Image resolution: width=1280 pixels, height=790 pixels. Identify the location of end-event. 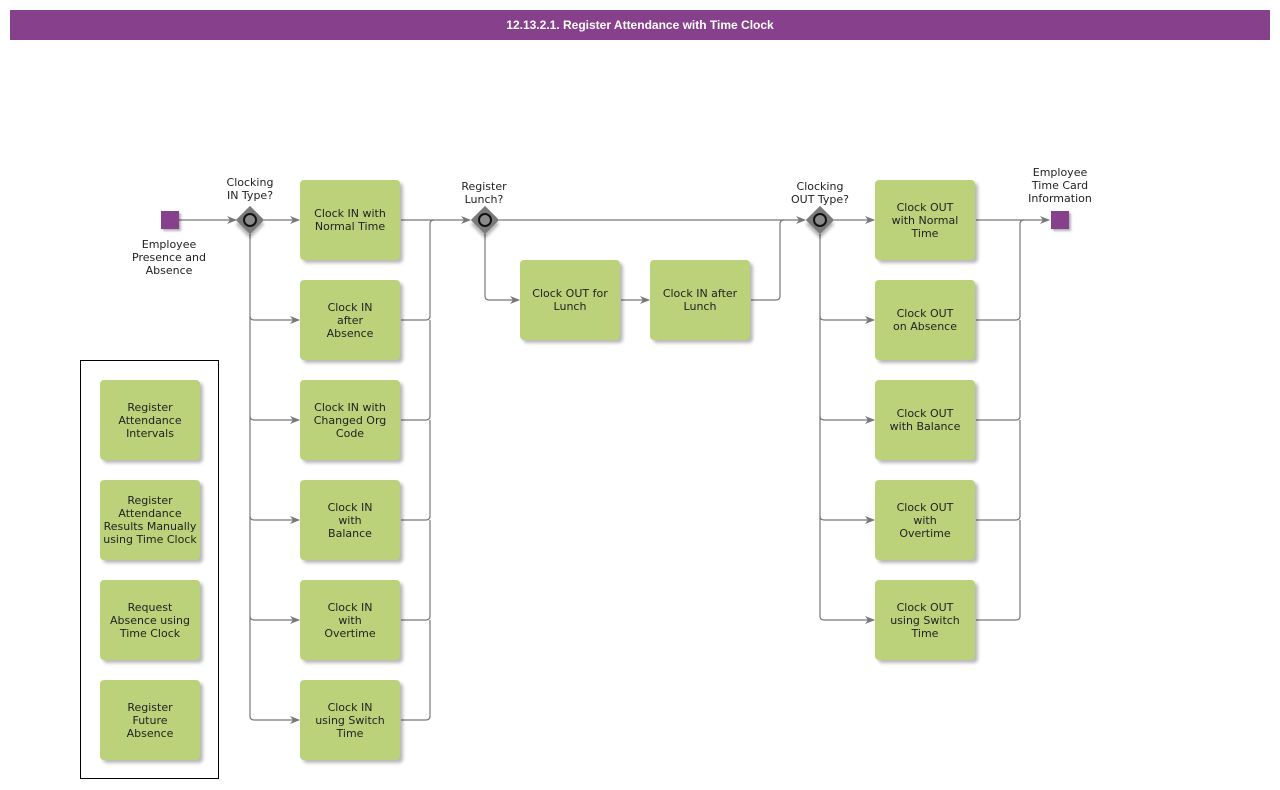
(1060, 220).